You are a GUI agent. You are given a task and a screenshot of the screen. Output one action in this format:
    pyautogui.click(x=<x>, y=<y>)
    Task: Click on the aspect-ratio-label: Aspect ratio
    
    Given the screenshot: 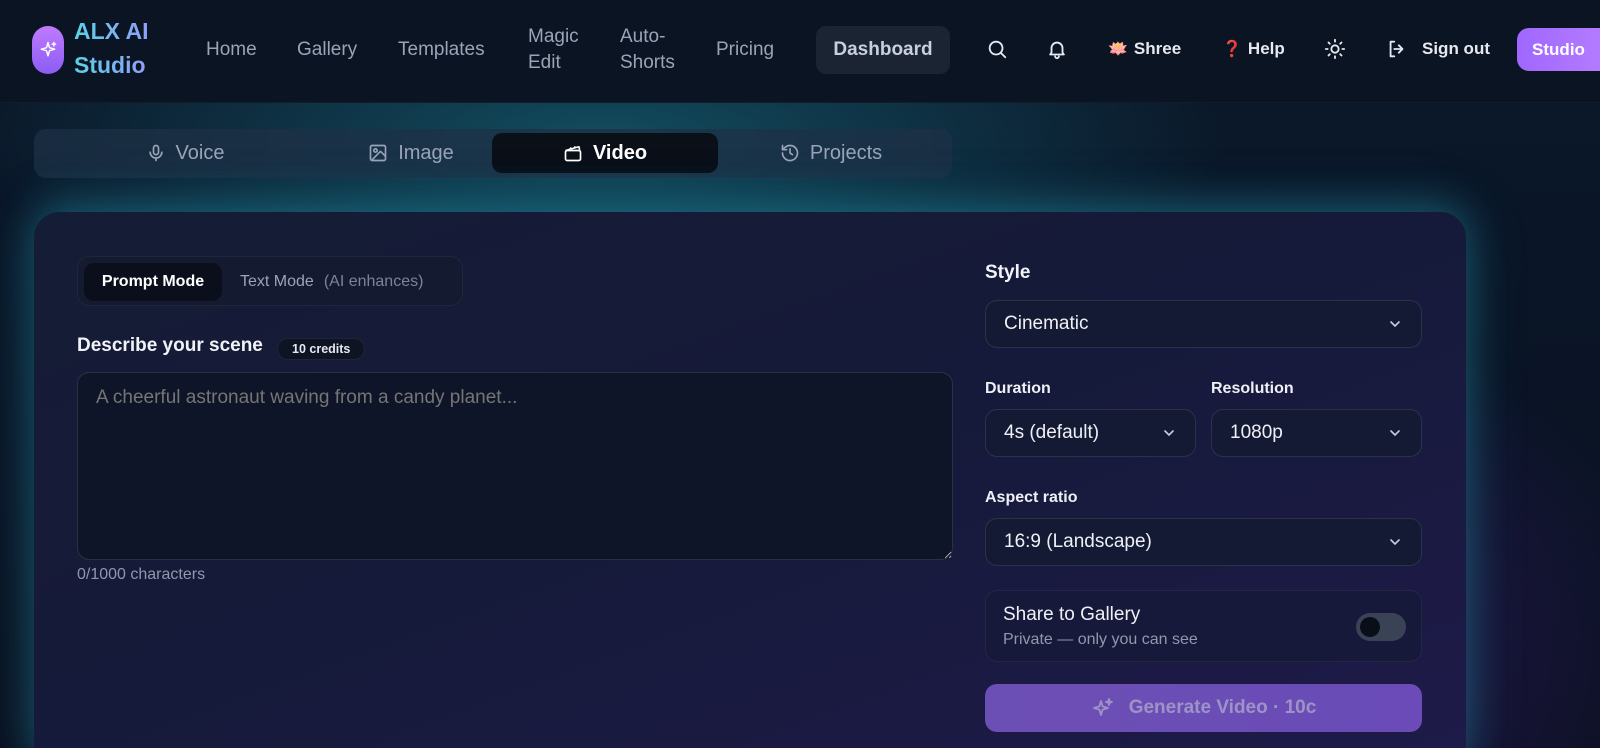 What is the action you would take?
    pyautogui.click(x=1031, y=497)
    